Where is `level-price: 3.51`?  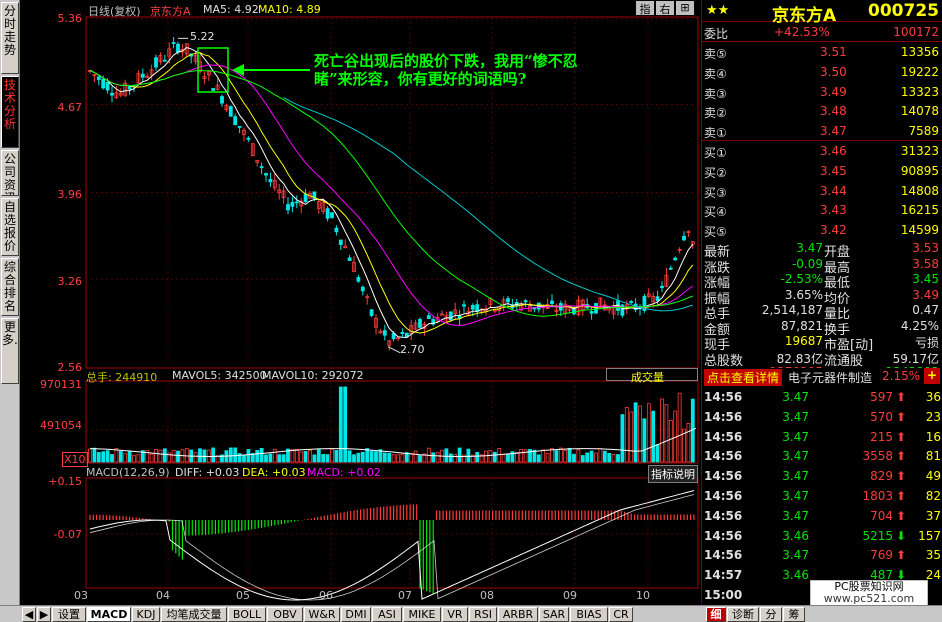 level-price: 3.51 is located at coordinates (833, 52).